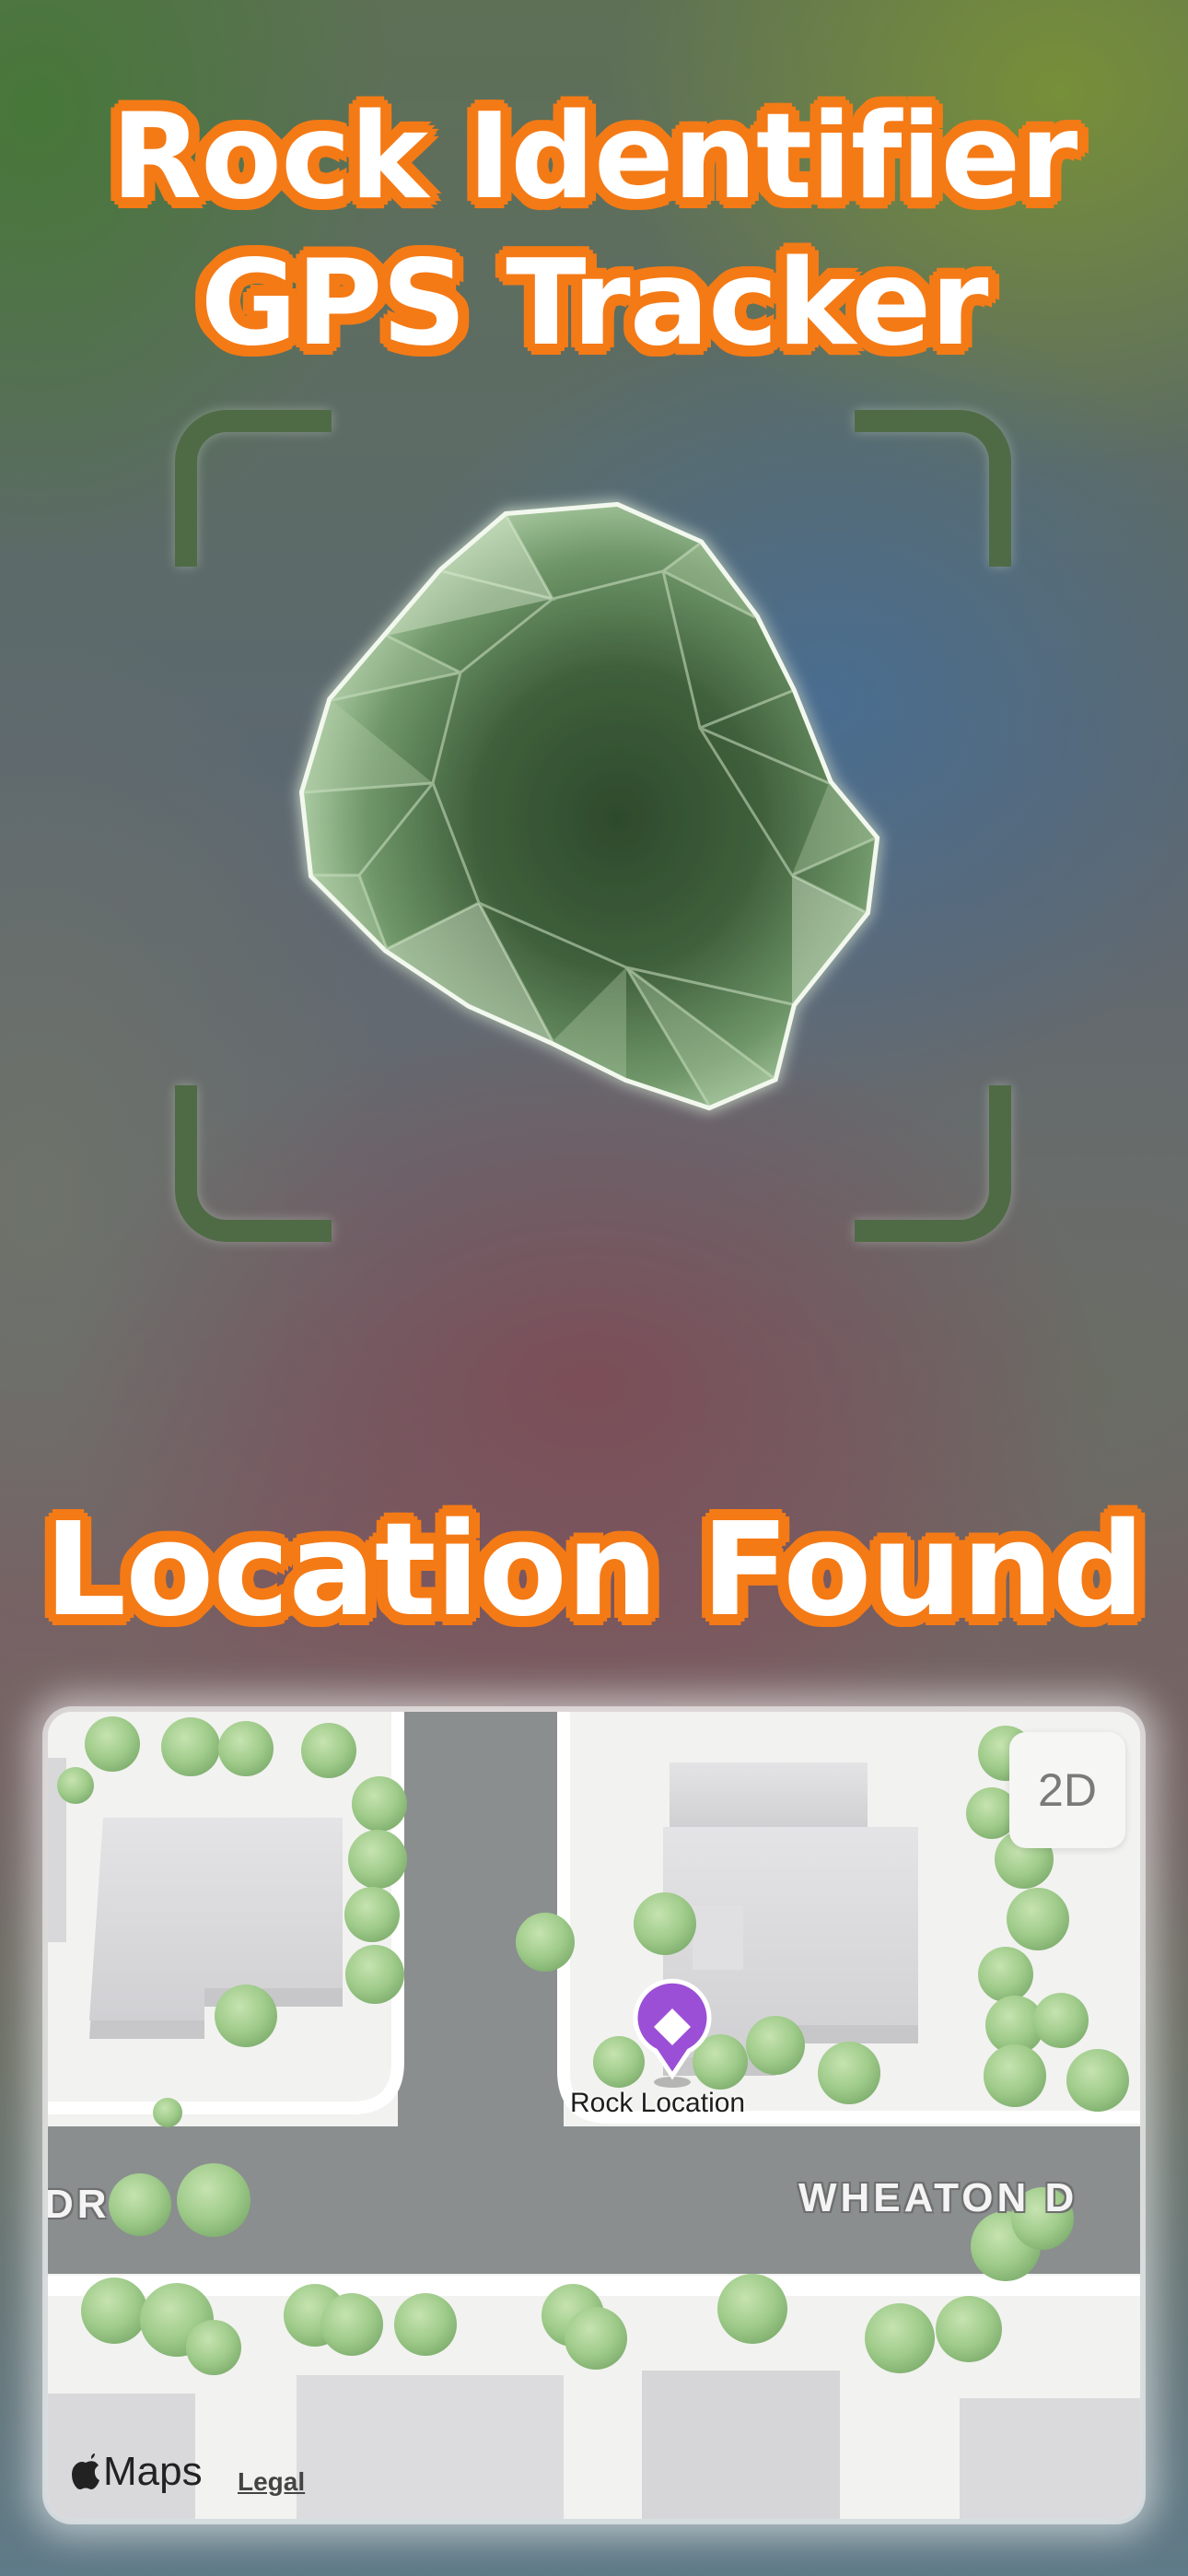 This screenshot has width=1188, height=2576. Describe the element at coordinates (657, 2103) in the screenshot. I see `pin-label: Rock Location` at that location.